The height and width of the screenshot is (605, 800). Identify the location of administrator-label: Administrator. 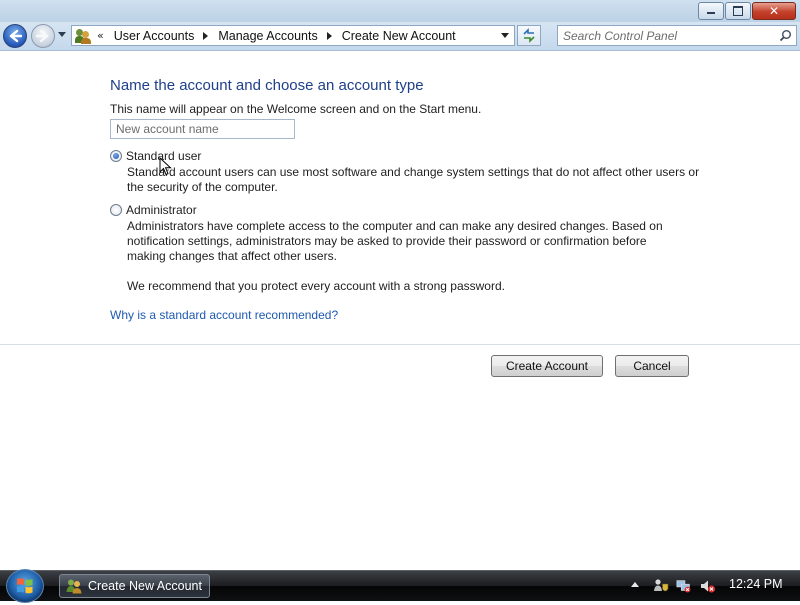
(161, 210).